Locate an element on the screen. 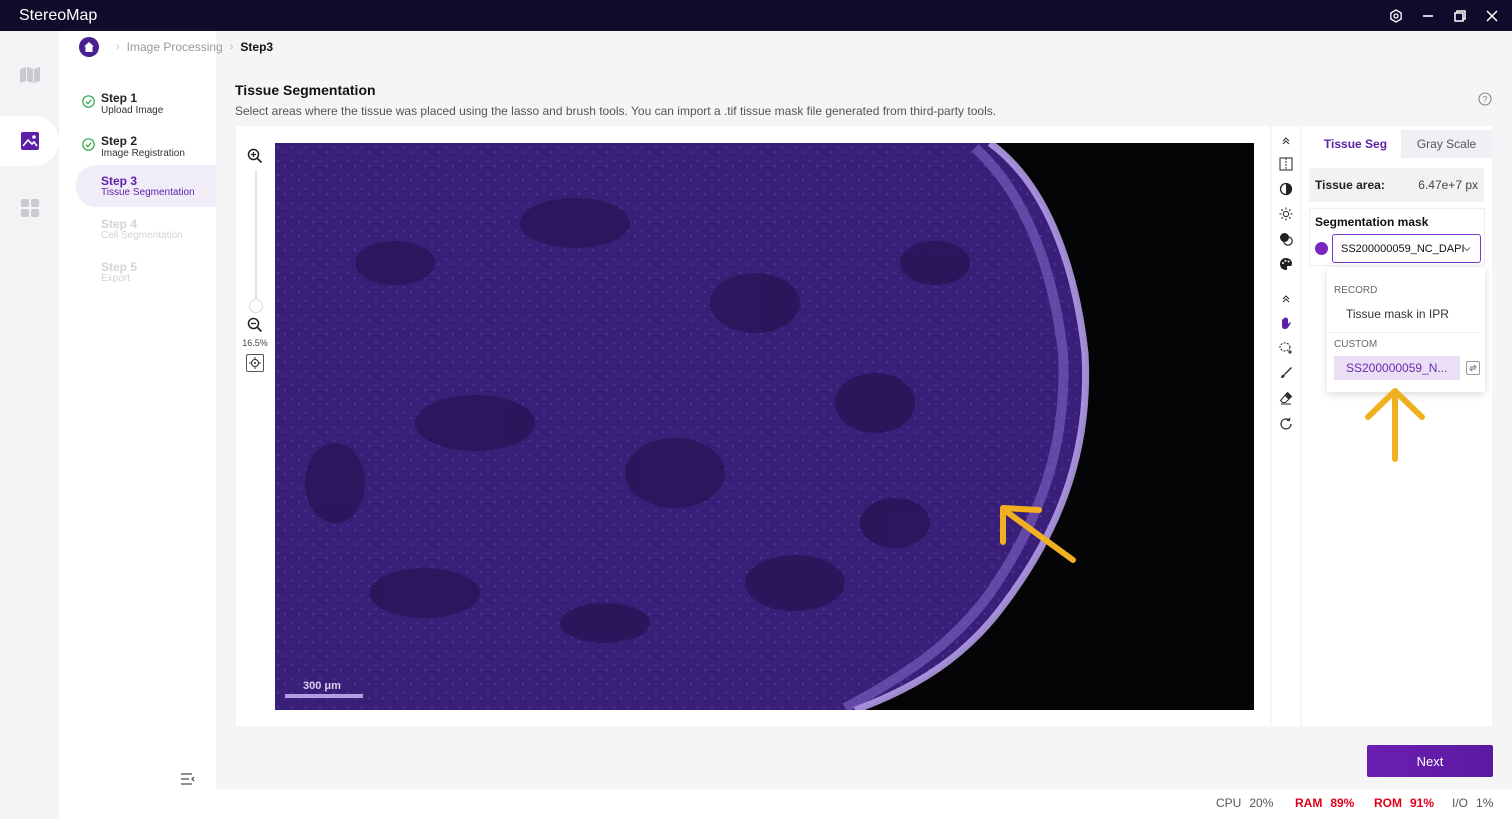 The height and width of the screenshot is (819, 1512). step-title: Step 3 is located at coordinates (119, 181).